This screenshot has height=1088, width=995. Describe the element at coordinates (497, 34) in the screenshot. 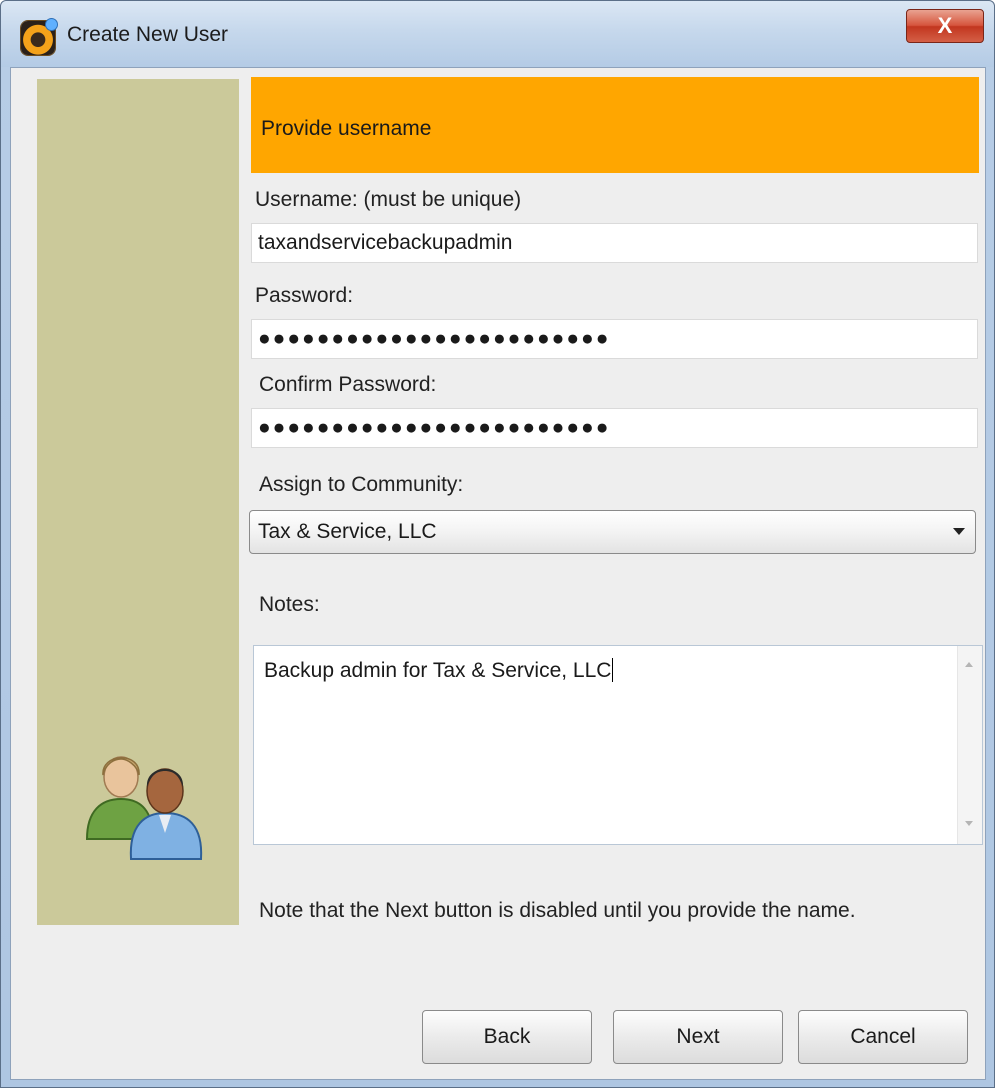

I see `title-bar: Create New User X` at that location.